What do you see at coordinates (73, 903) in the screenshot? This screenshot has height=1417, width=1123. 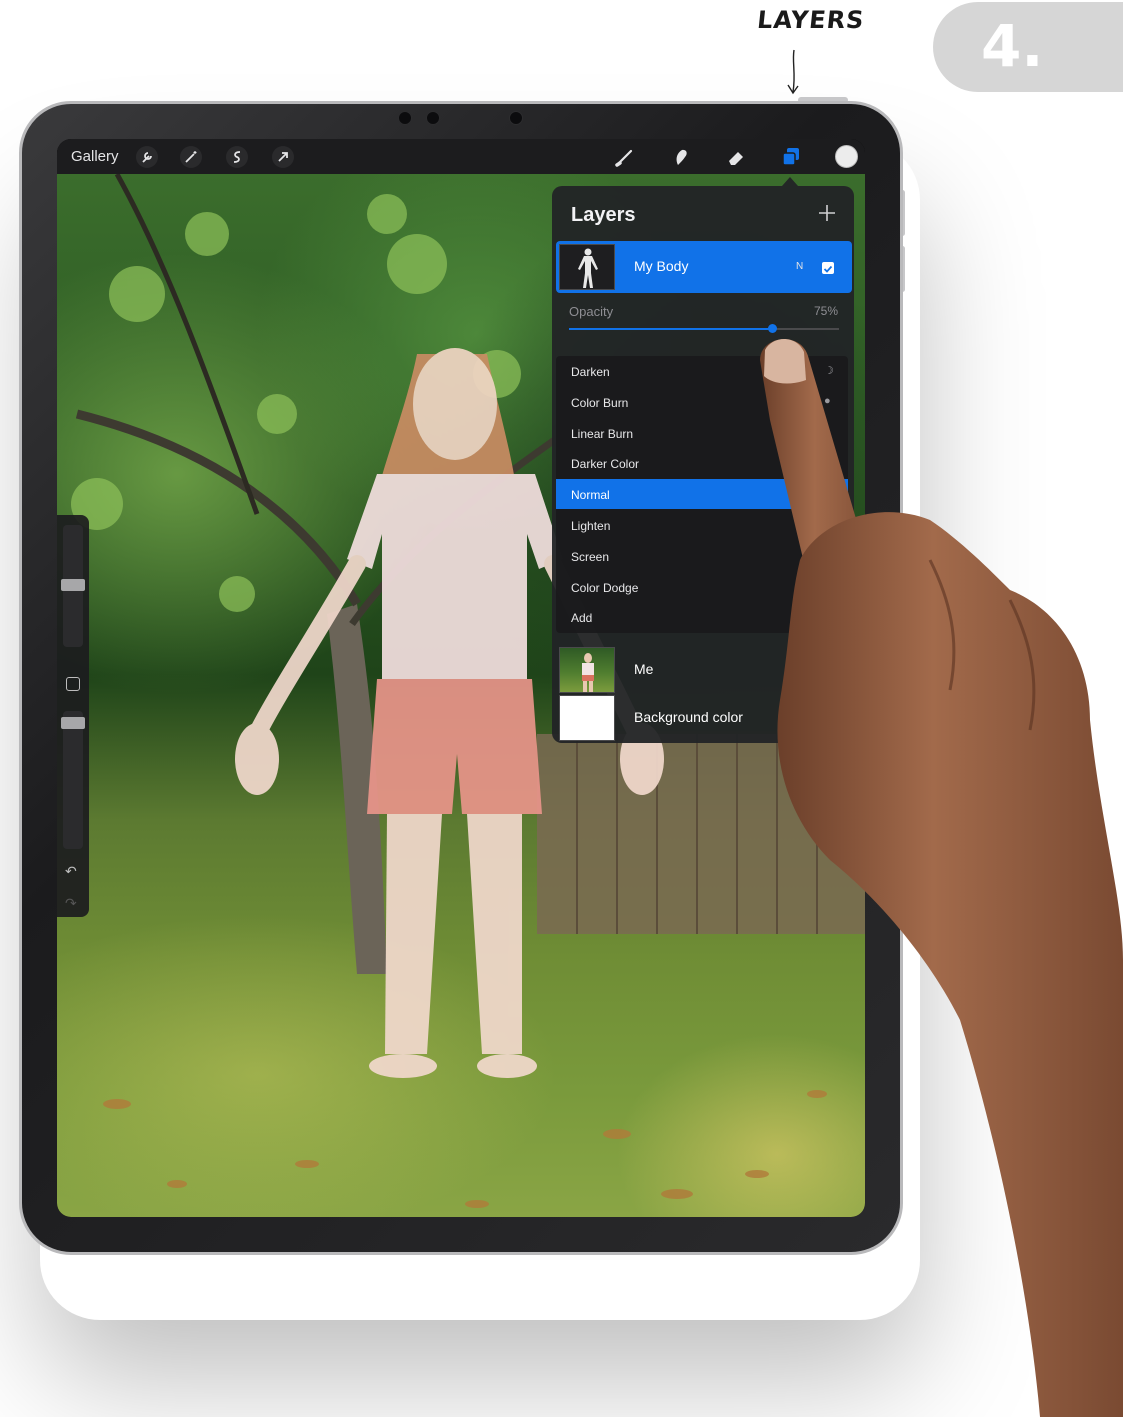 I see `redo-icon: ↷` at bounding box center [73, 903].